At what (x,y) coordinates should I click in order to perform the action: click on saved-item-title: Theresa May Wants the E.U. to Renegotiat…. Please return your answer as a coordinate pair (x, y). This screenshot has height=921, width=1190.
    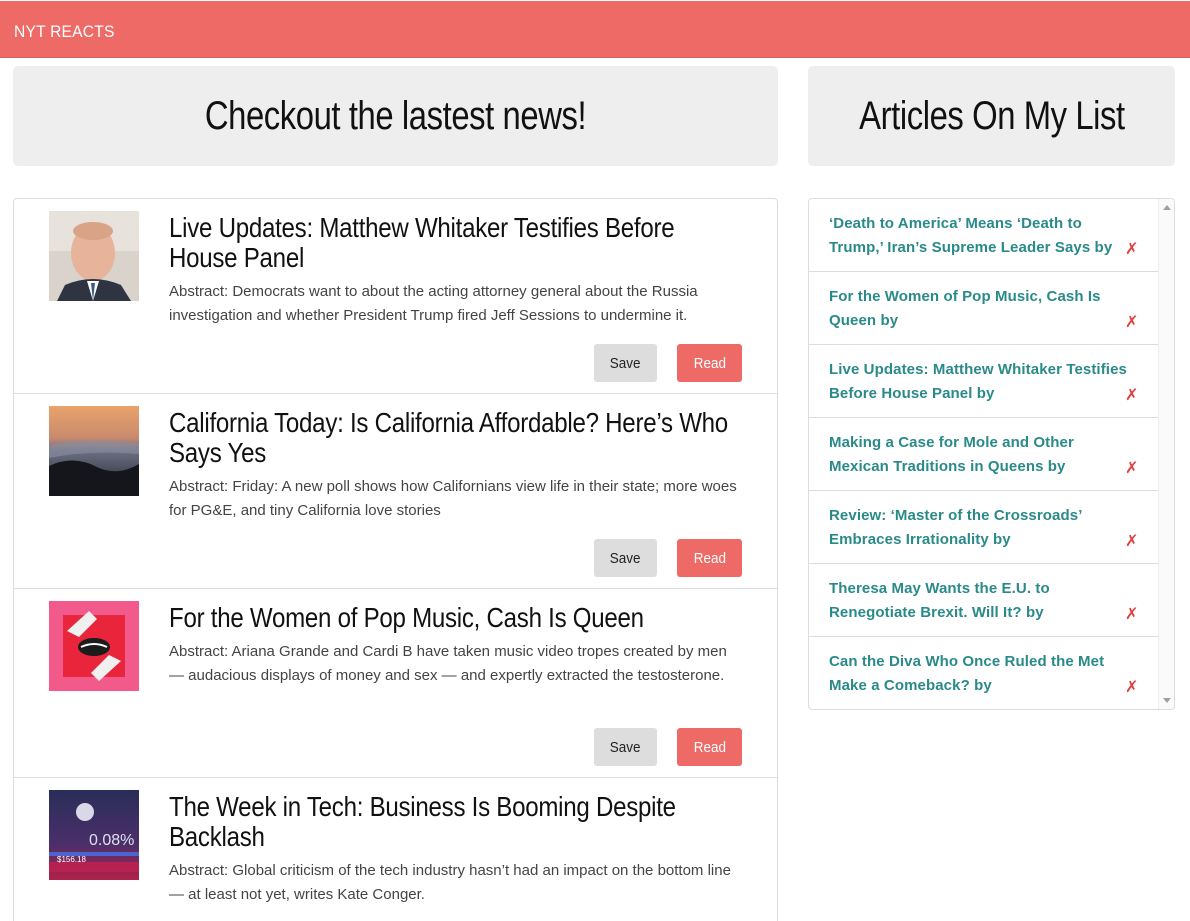
    Looking at the image, I should click on (979, 601).